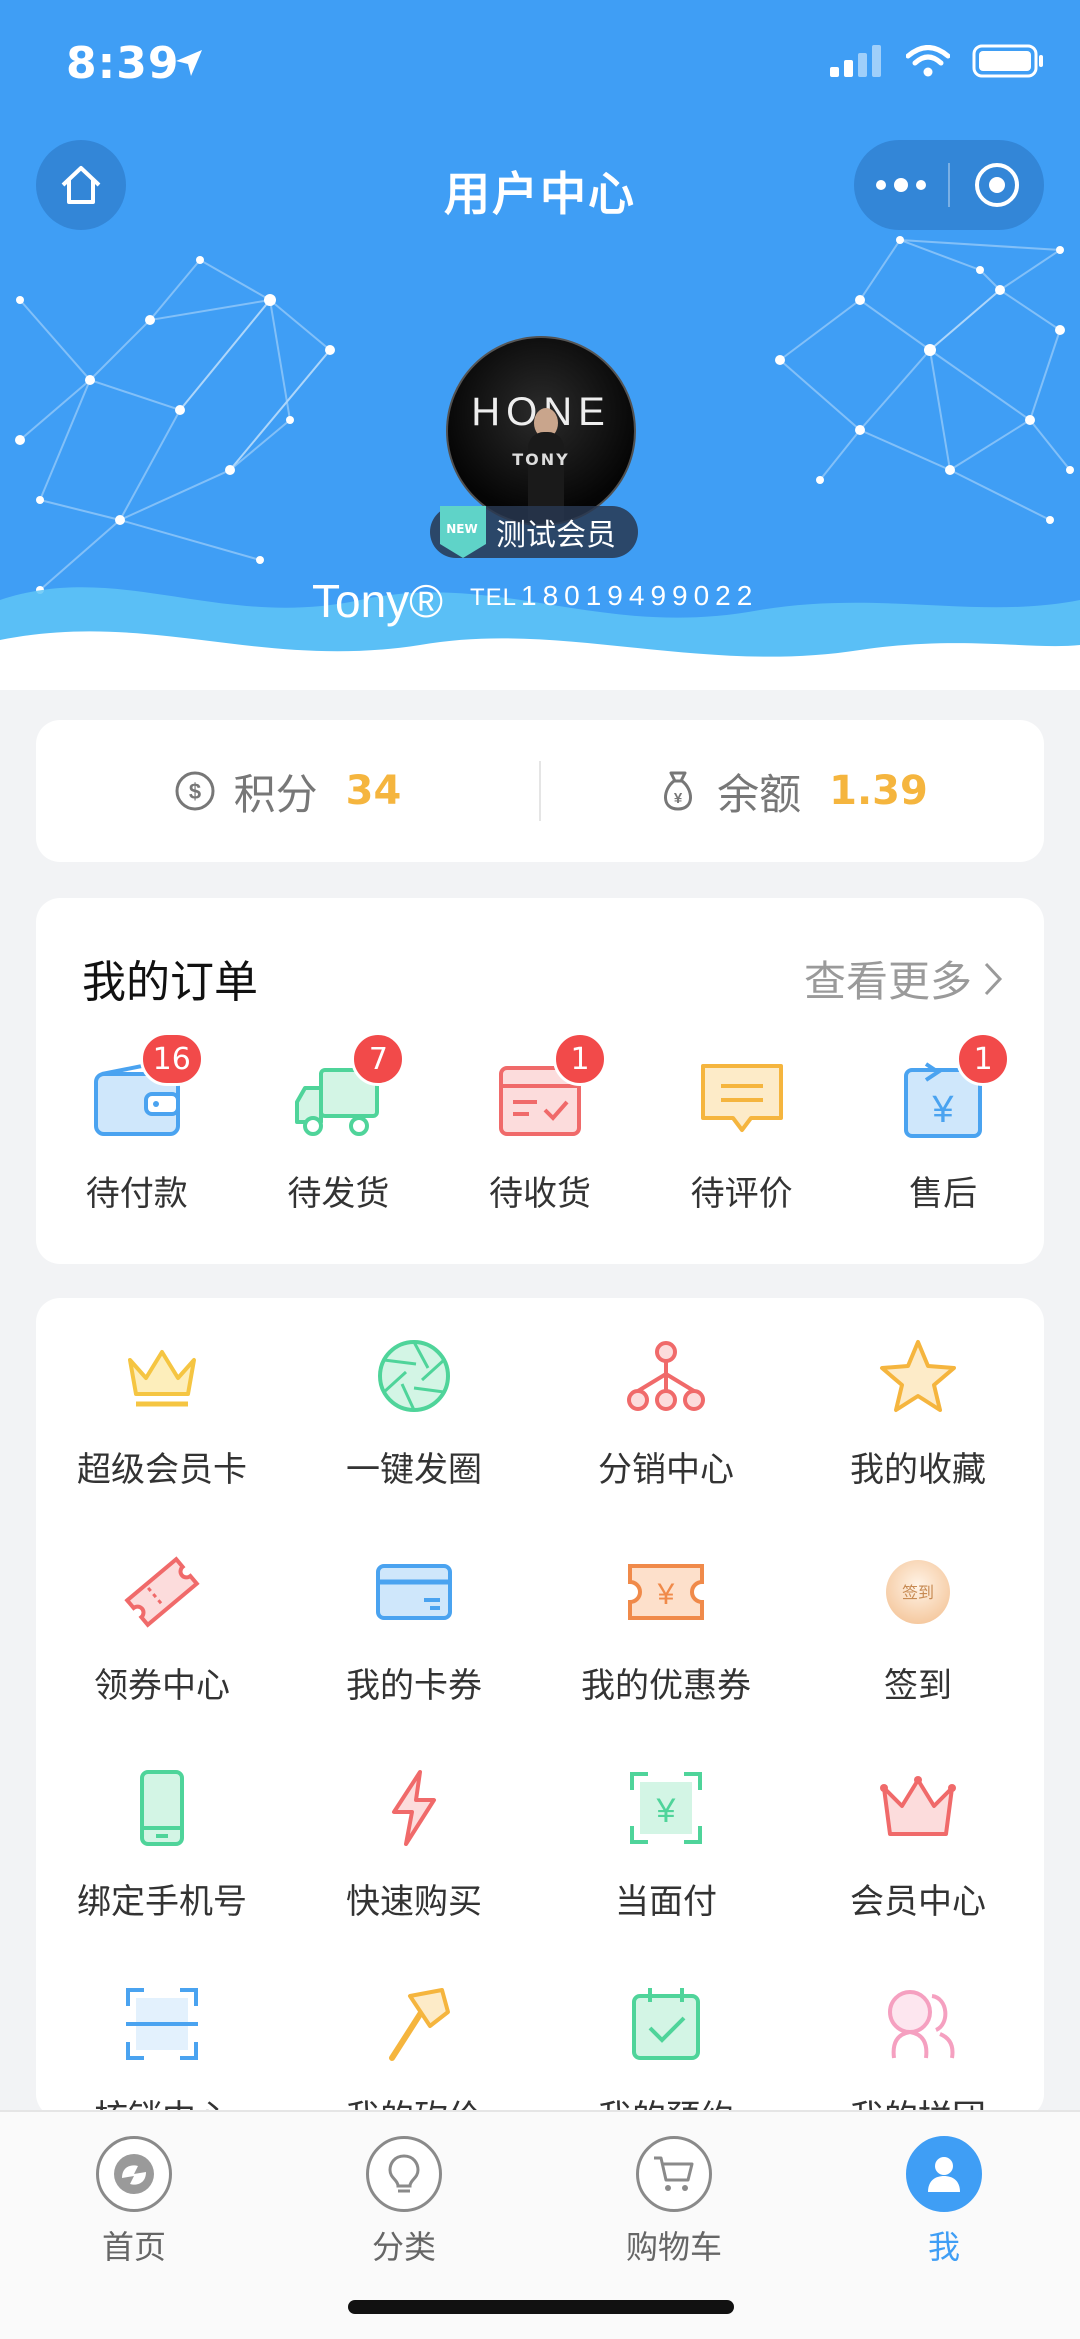 This screenshot has width=1080, height=2339. I want to click on services-row: 核销中心 我的砍价 我的预约 我的拼团, so click(540, 2050).